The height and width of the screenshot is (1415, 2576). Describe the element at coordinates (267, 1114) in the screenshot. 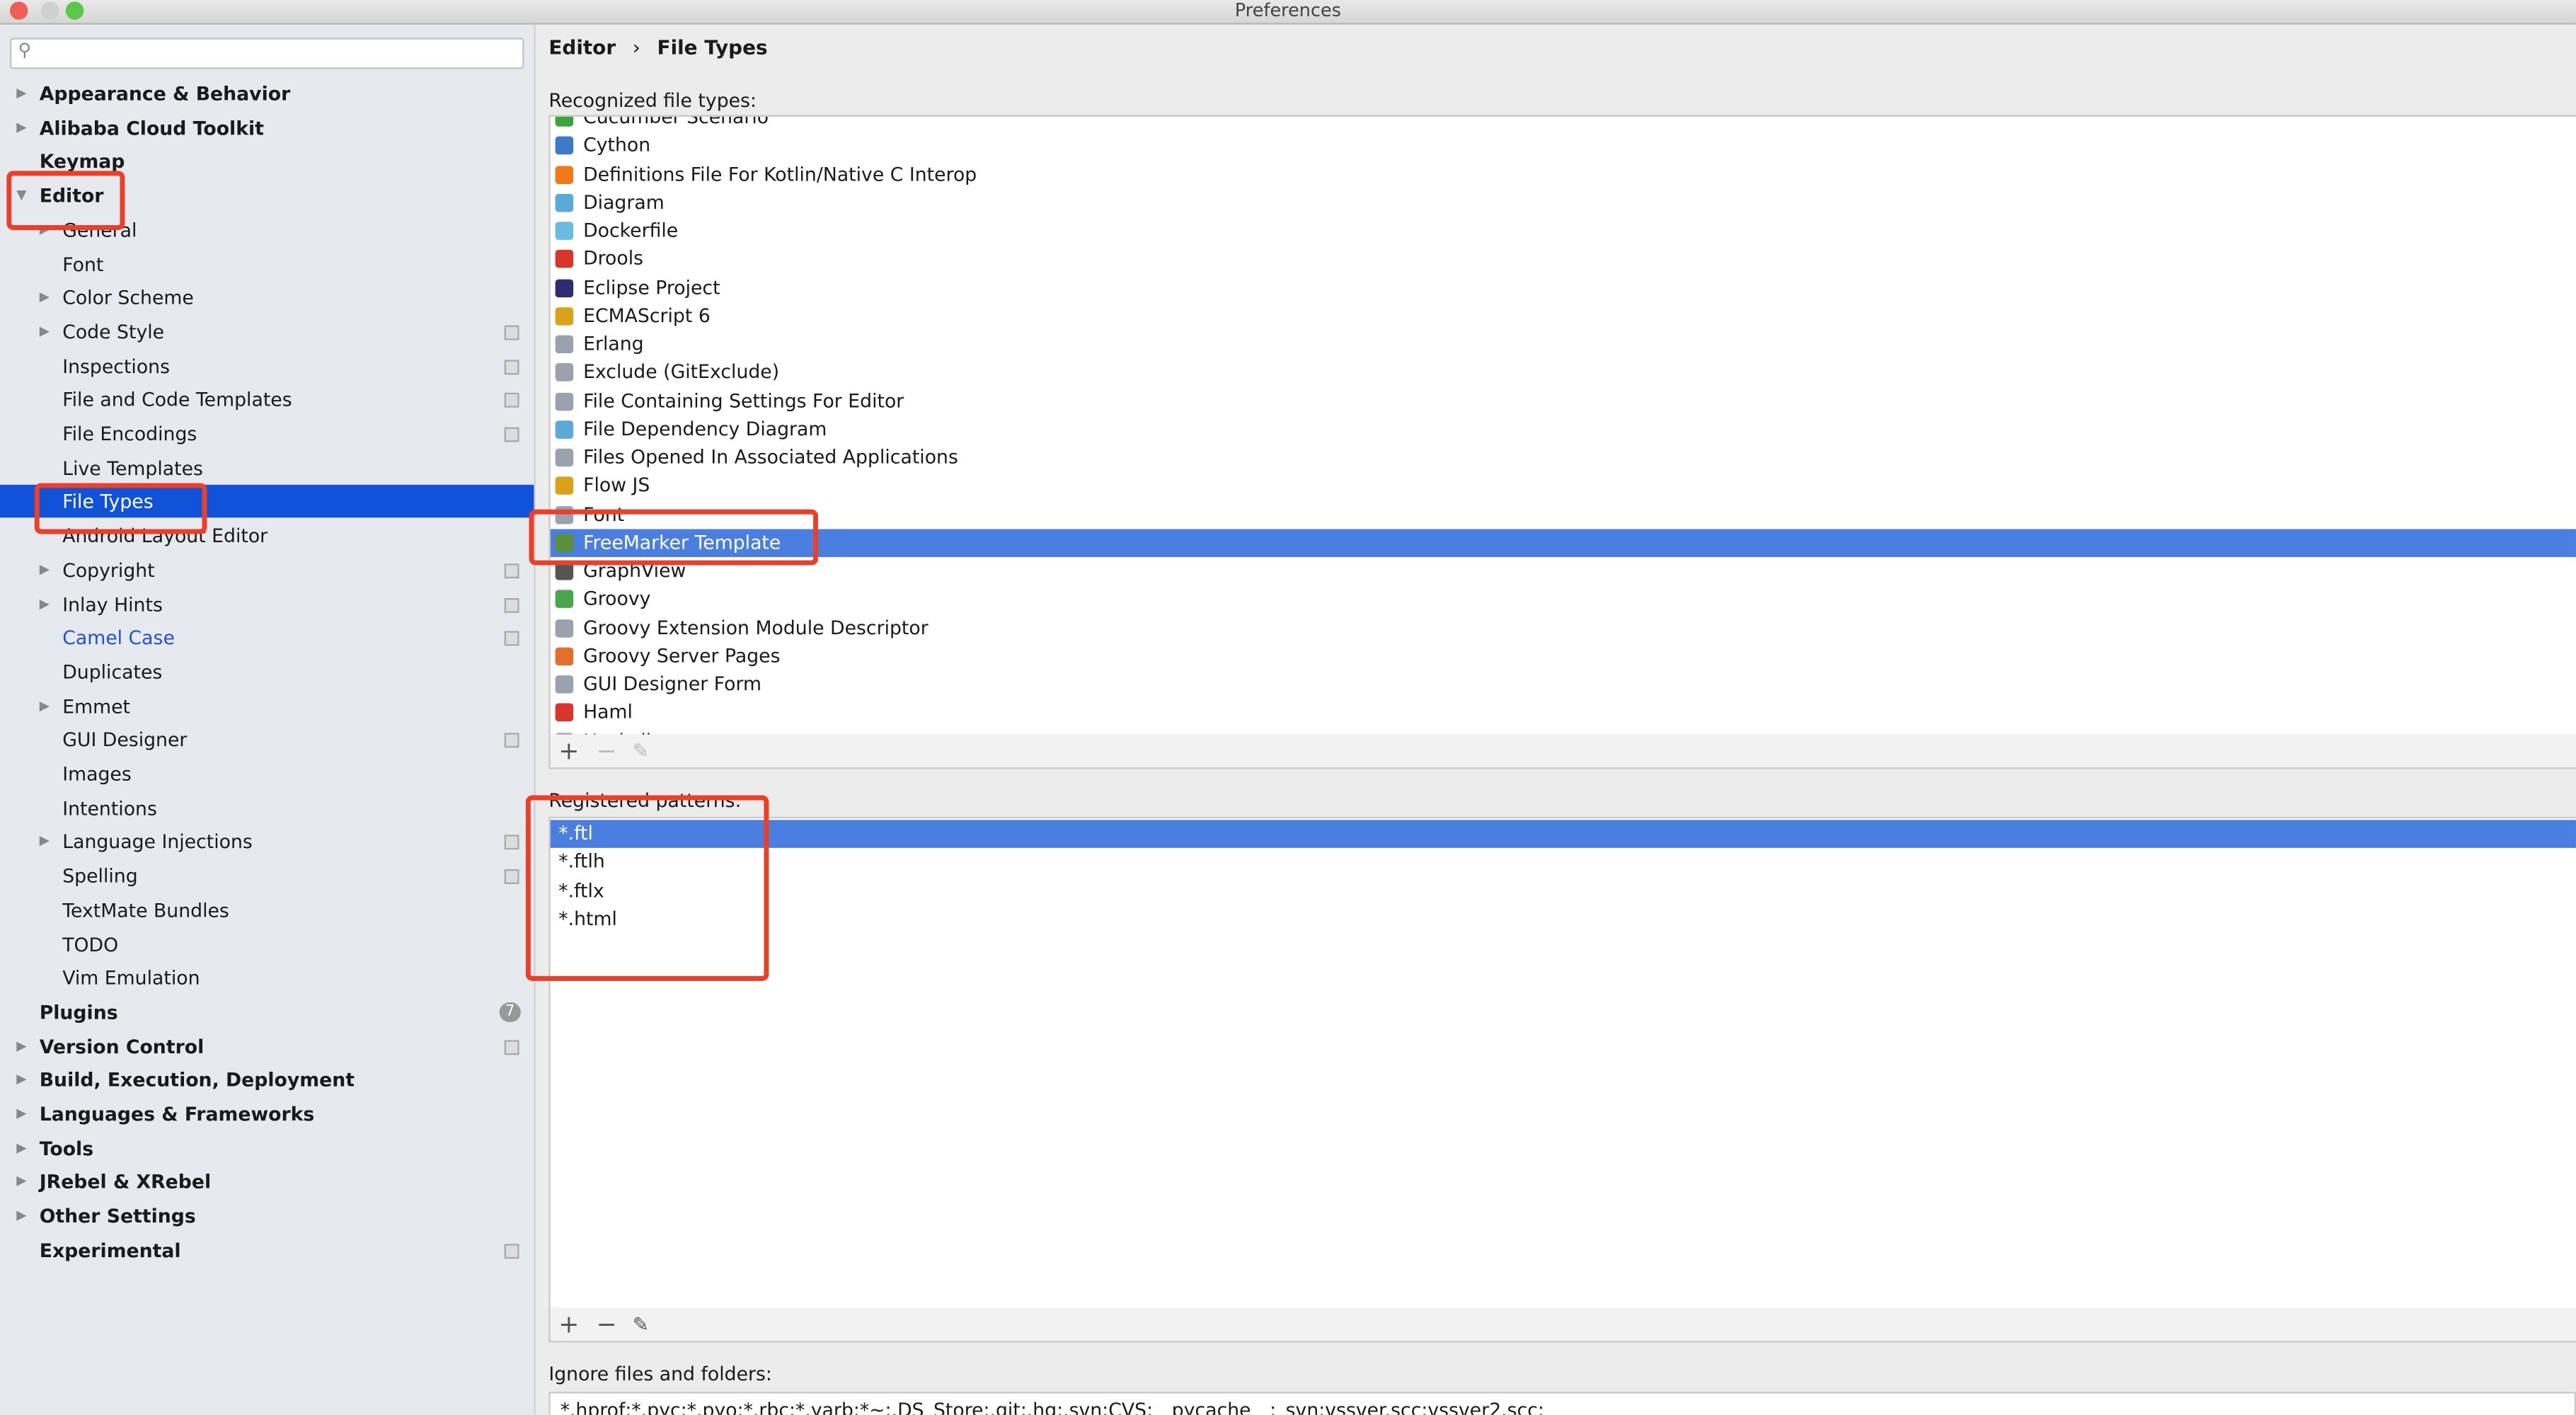

I see `sidebar-item-languages-frameworks: ▶ Languages & Frameworks` at that location.